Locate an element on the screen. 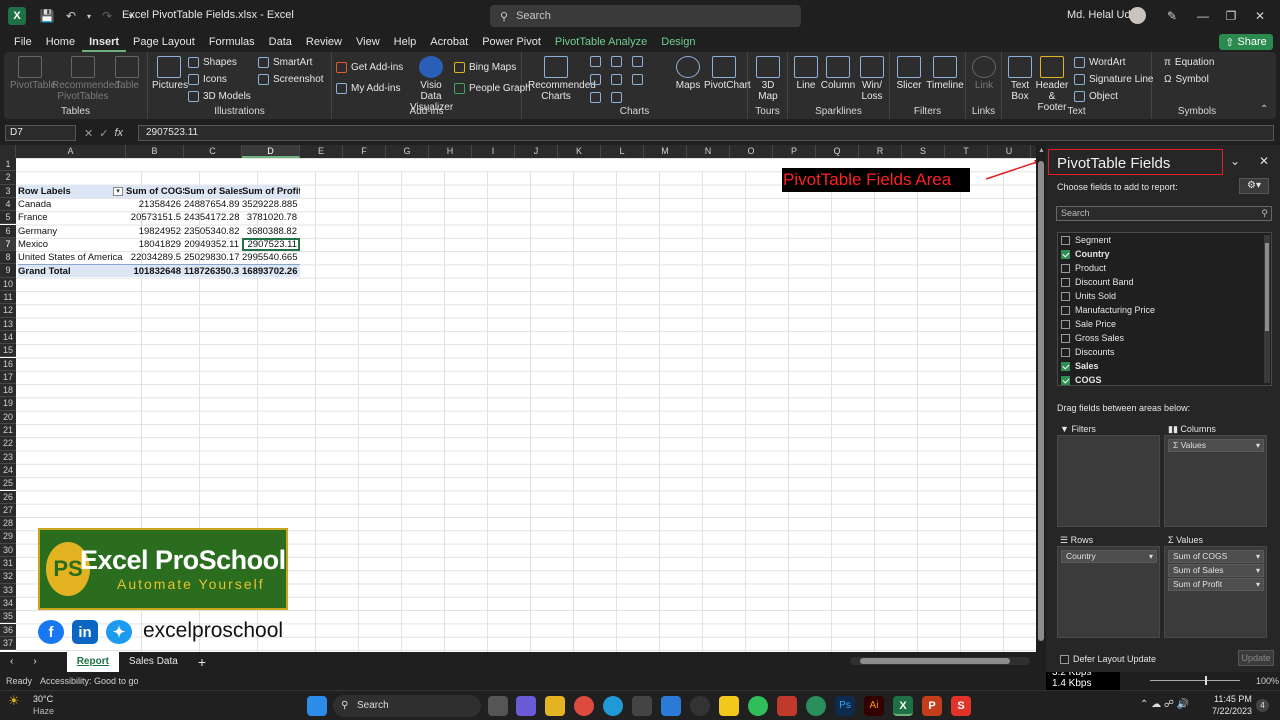  pivottable-button: PivotTable is located at coordinates (33, 73).